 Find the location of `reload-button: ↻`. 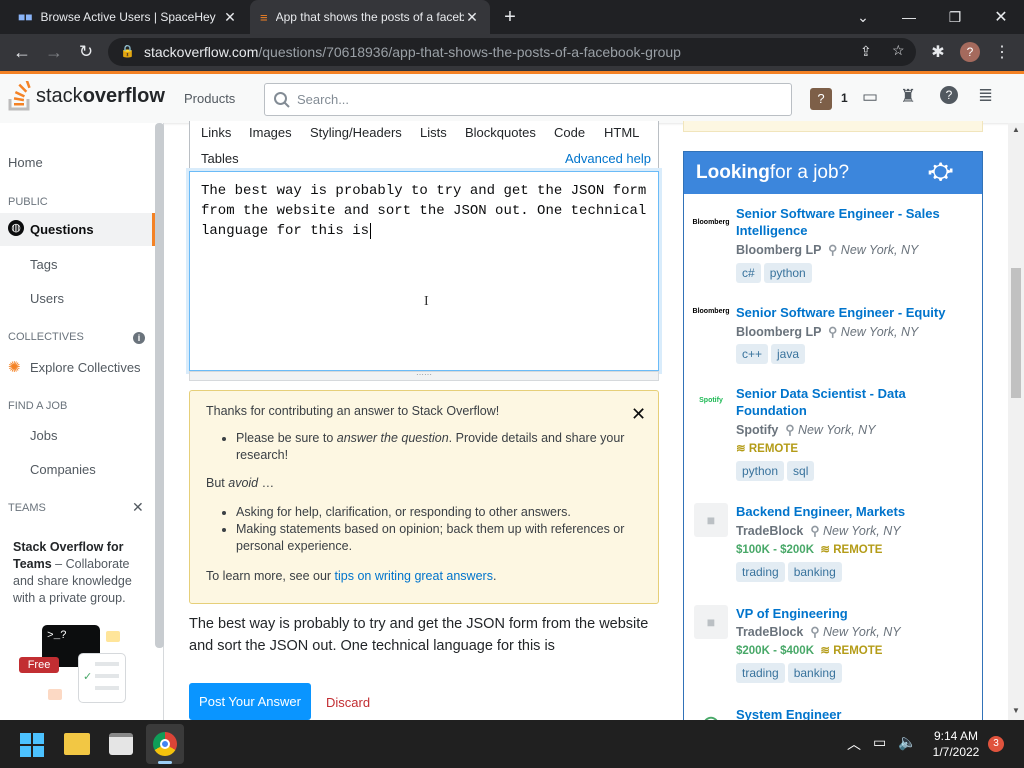

reload-button: ↻ is located at coordinates (86, 52).